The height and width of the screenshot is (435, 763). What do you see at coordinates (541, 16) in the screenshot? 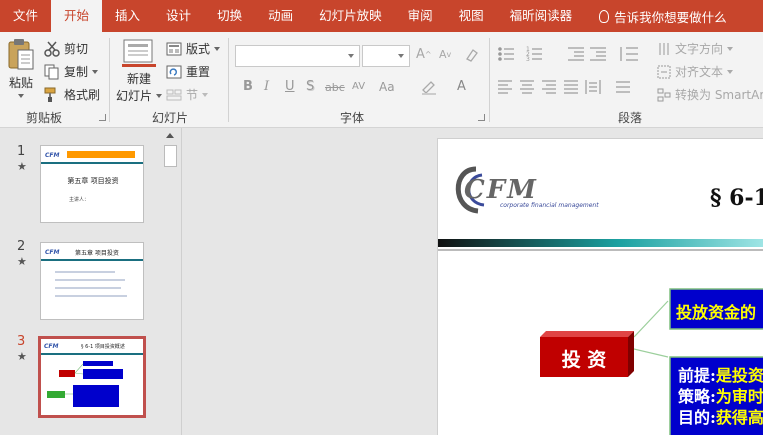
I see `tab-foxit: 福昕阅读器` at bounding box center [541, 16].